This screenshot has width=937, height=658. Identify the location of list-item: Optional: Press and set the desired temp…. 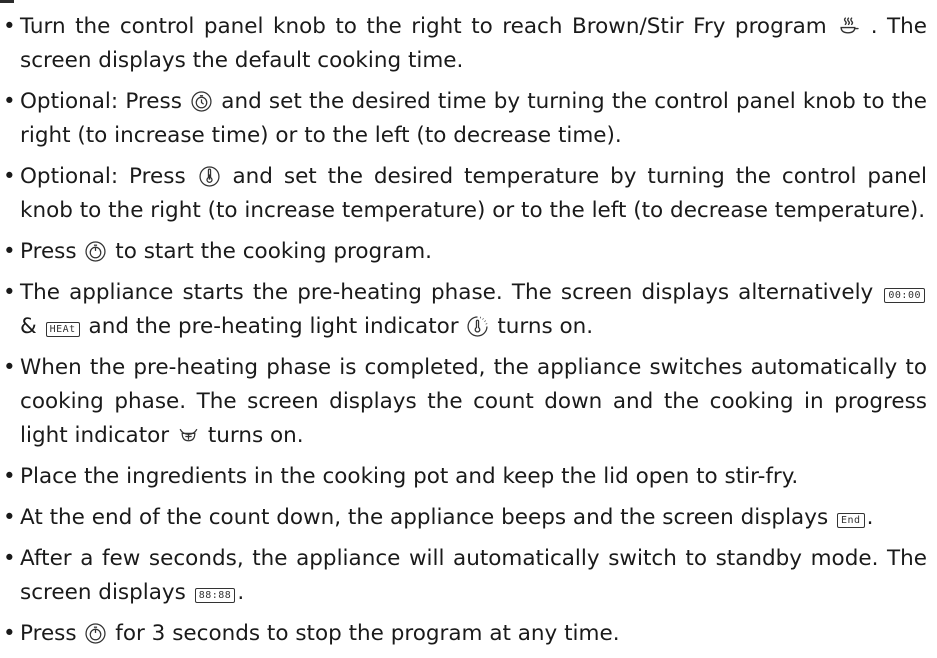
(465, 194).